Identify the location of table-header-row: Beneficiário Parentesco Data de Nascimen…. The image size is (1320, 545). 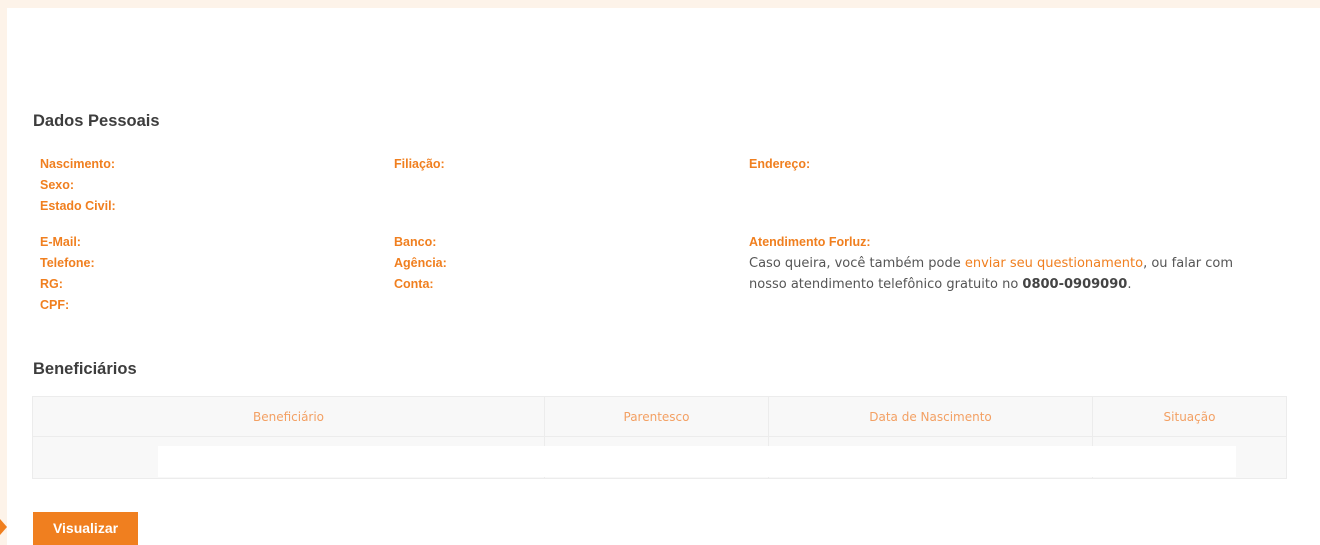
(659, 416).